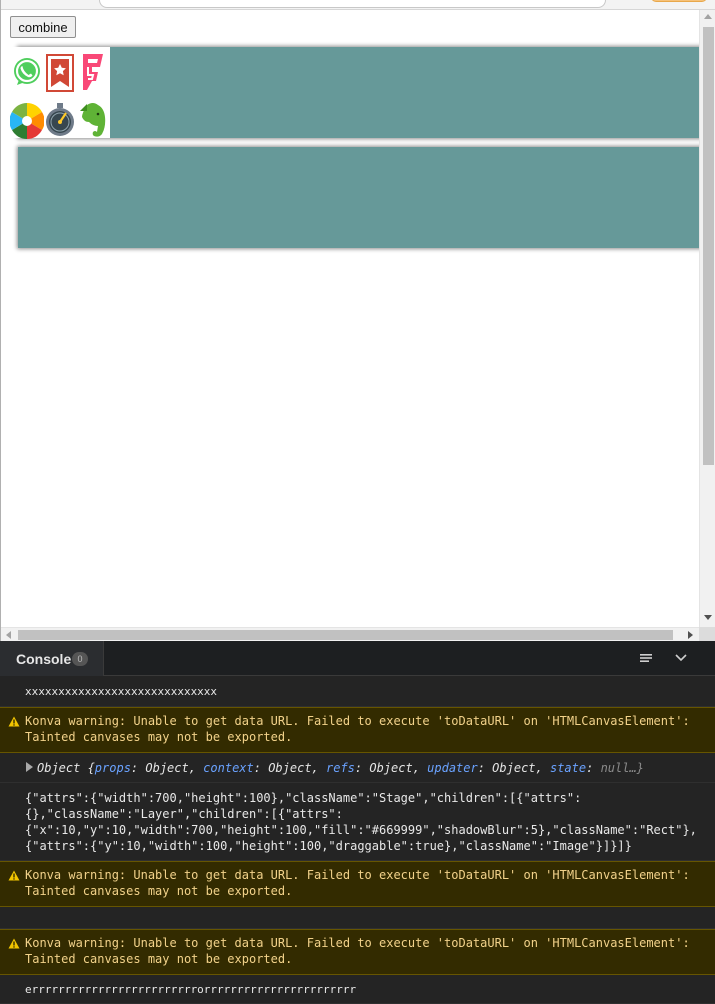 The image size is (715, 1004). Describe the element at coordinates (29, 767) in the screenshot. I see `expand-triangle-icon` at that location.